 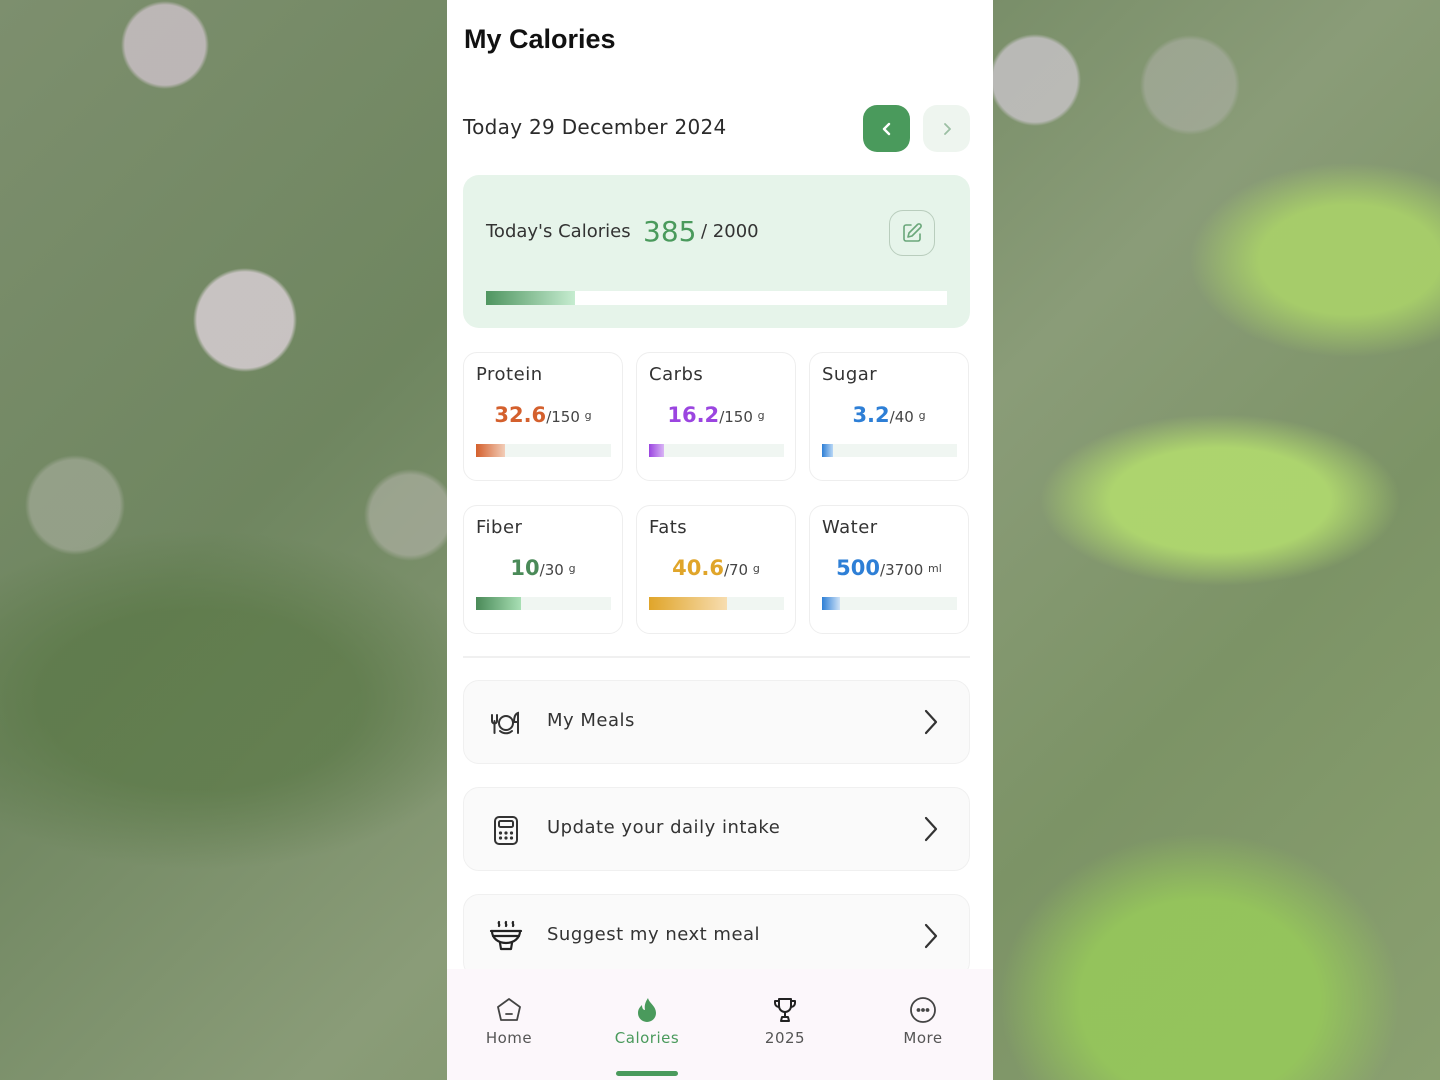 I want to click on trophy-icon, so click(x=785, y=1010).